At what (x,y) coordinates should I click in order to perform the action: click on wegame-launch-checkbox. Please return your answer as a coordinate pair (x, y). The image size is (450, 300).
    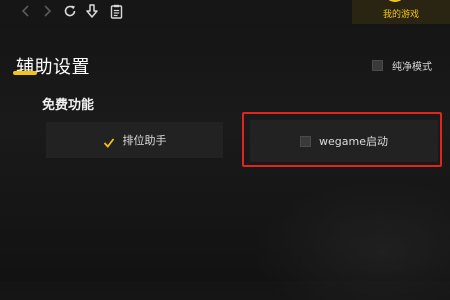
    Looking at the image, I should click on (305, 141).